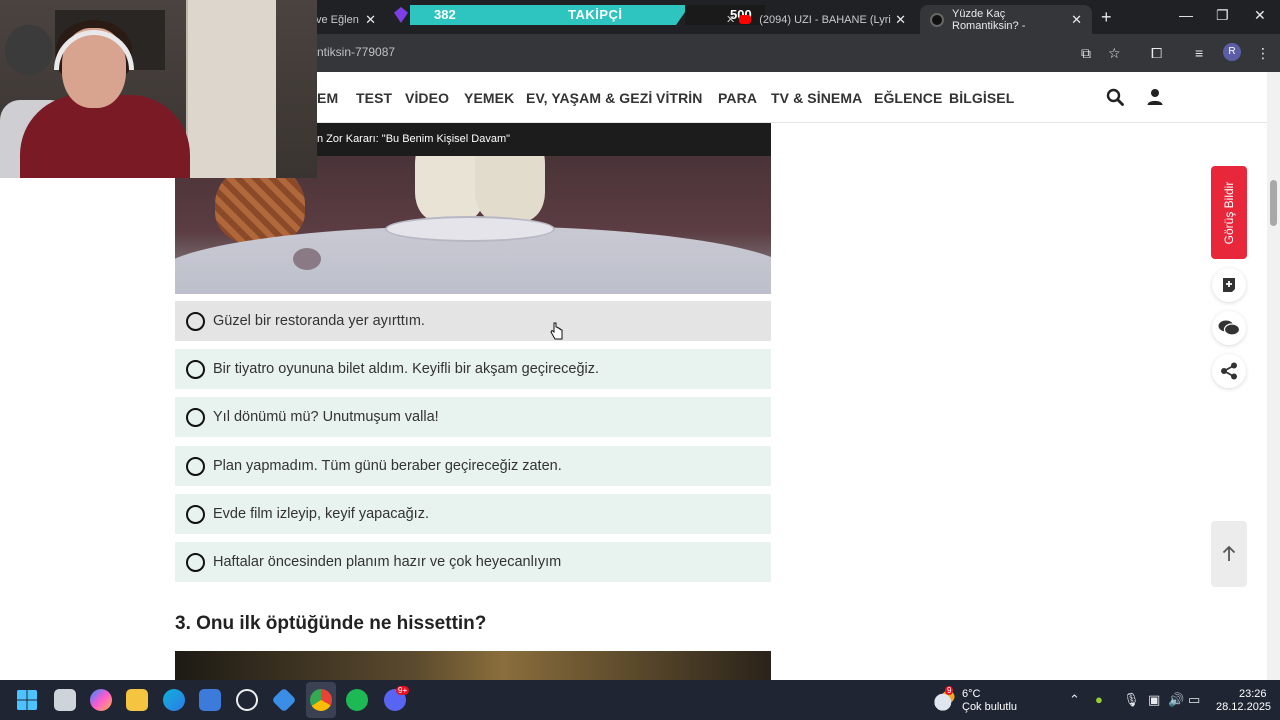 This screenshot has height=720, width=1280. What do you see at coordinates (989, 707) in the screenshot?
I see `weather-description: Çok bulutlu` at bounding box center [989, 707].